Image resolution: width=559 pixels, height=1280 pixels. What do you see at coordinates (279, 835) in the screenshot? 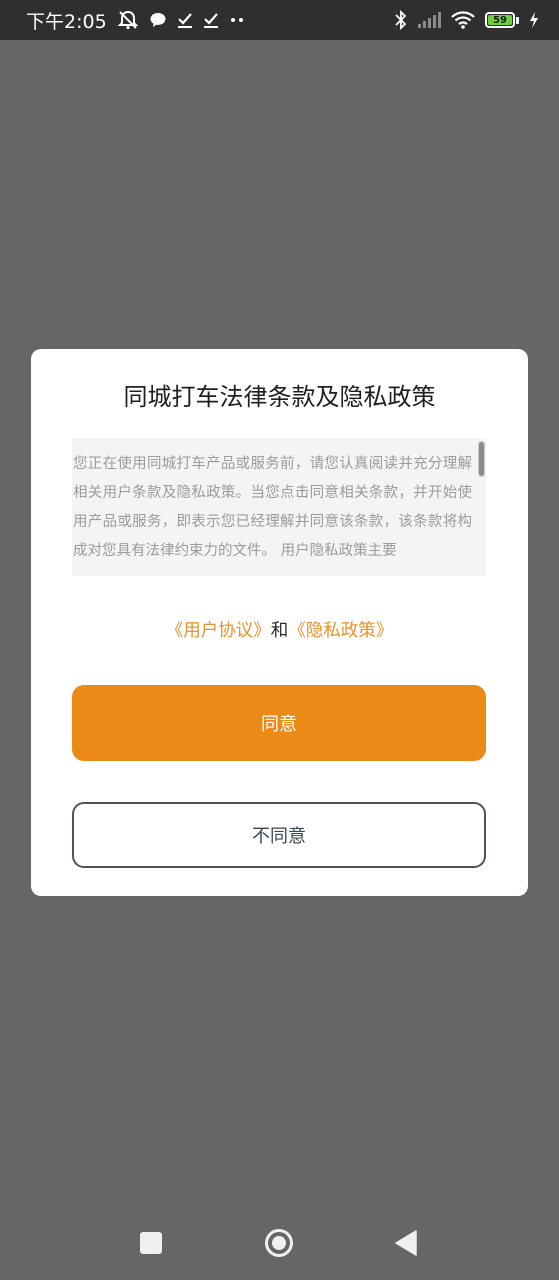
I see `disagree-button: 不同意` at bounding box center [279, 835].